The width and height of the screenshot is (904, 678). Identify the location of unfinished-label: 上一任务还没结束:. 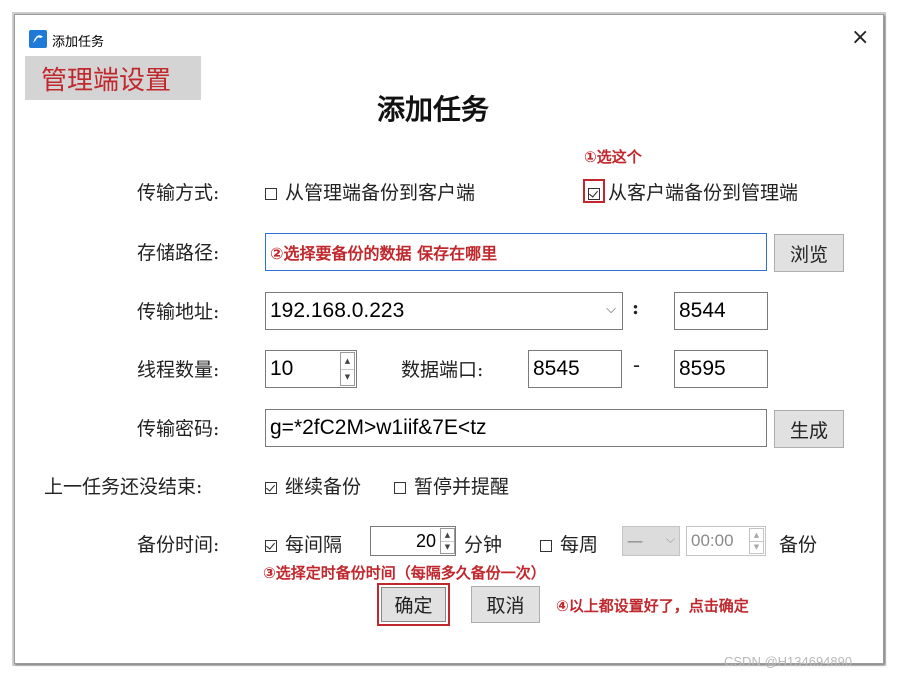
(123, 487).